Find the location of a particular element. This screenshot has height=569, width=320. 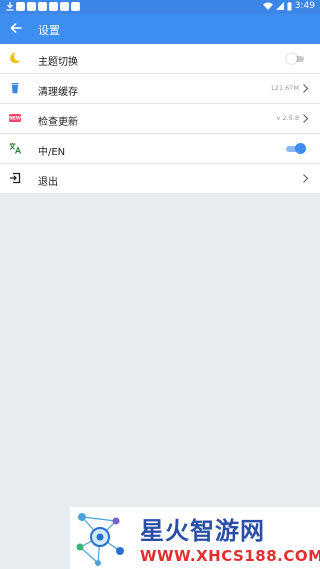

watermark: 星火智游网 WWW.XHCS188.COM is located at coordinates (195, 538).